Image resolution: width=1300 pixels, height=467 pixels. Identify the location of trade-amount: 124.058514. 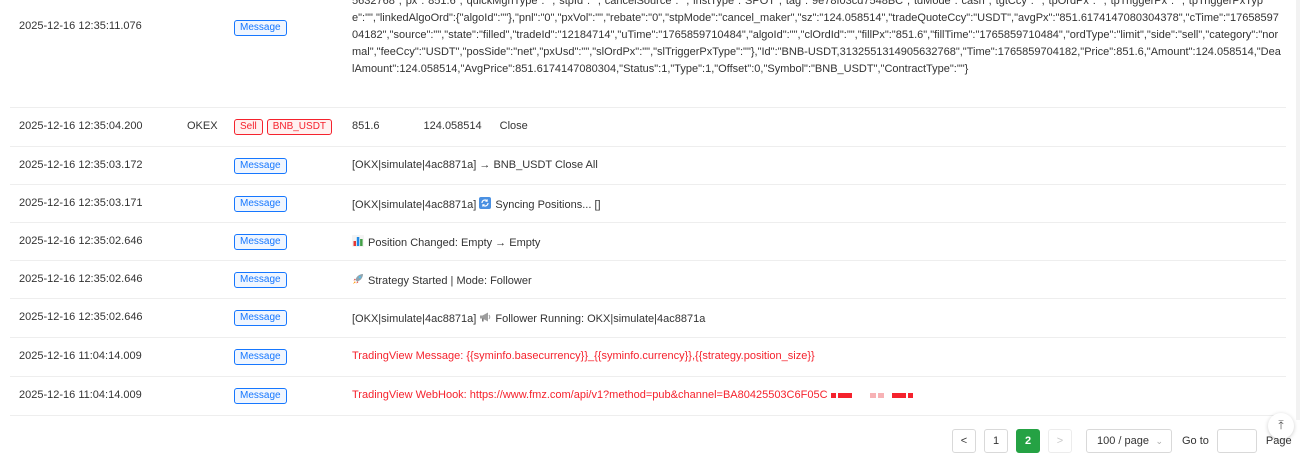
(452, 126).